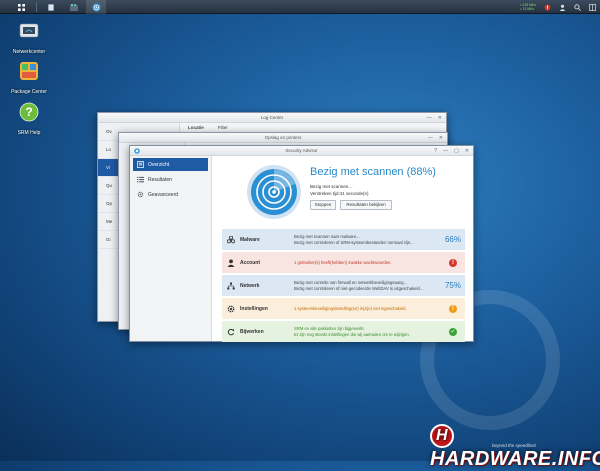 The width and height of the screenshot is (600, 471). Describe the element at coordinates (300, 7) in the screenshot. I see `taskbar: • 215 kB/s • 13 kB/s` at that location.